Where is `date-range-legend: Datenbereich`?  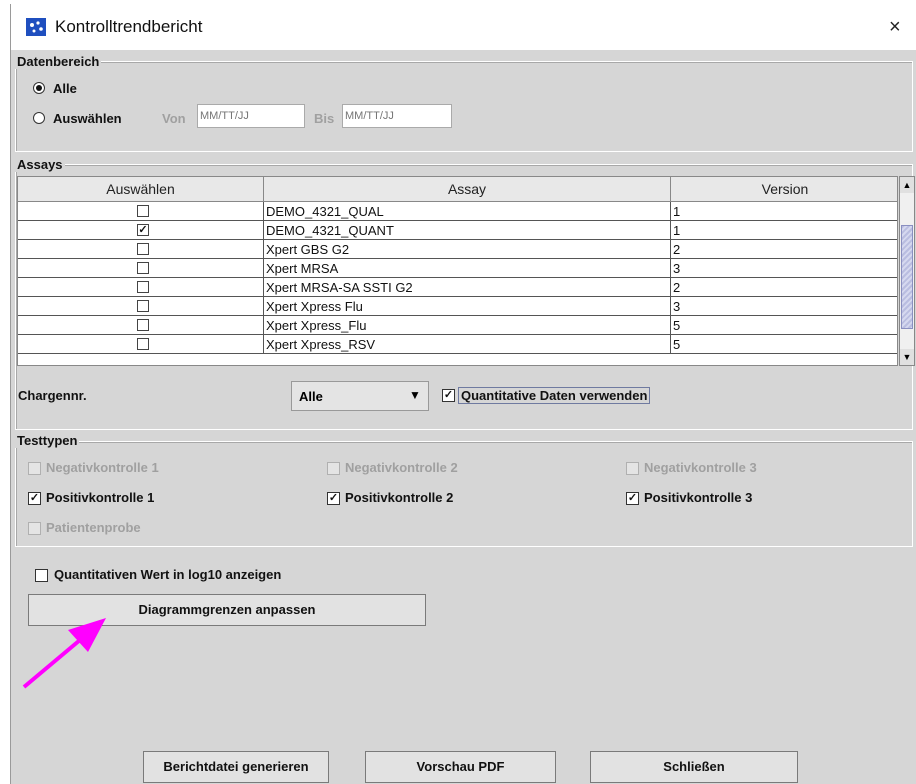
date-range-legend: Datenbereich is located at coordinates (58, 61).